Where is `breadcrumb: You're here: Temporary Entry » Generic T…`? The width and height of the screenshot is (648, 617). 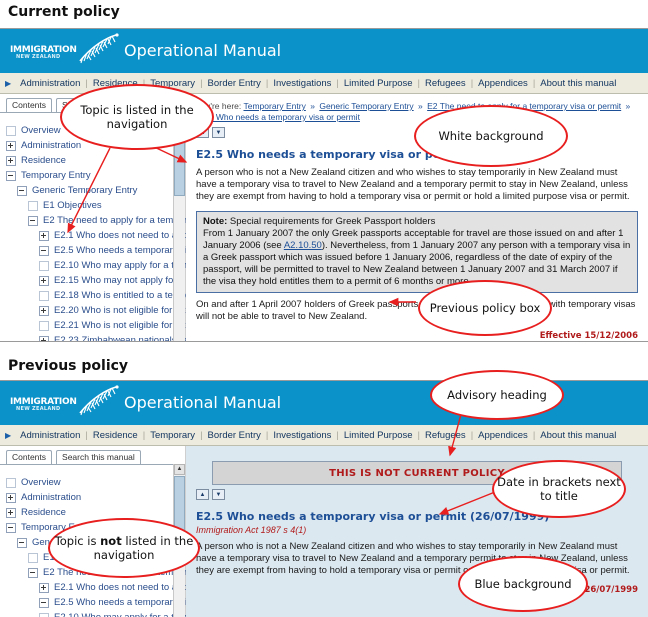
breadcrumb: You're here: Temporary Entry » Generic T… is located at coordinates (417, 112).